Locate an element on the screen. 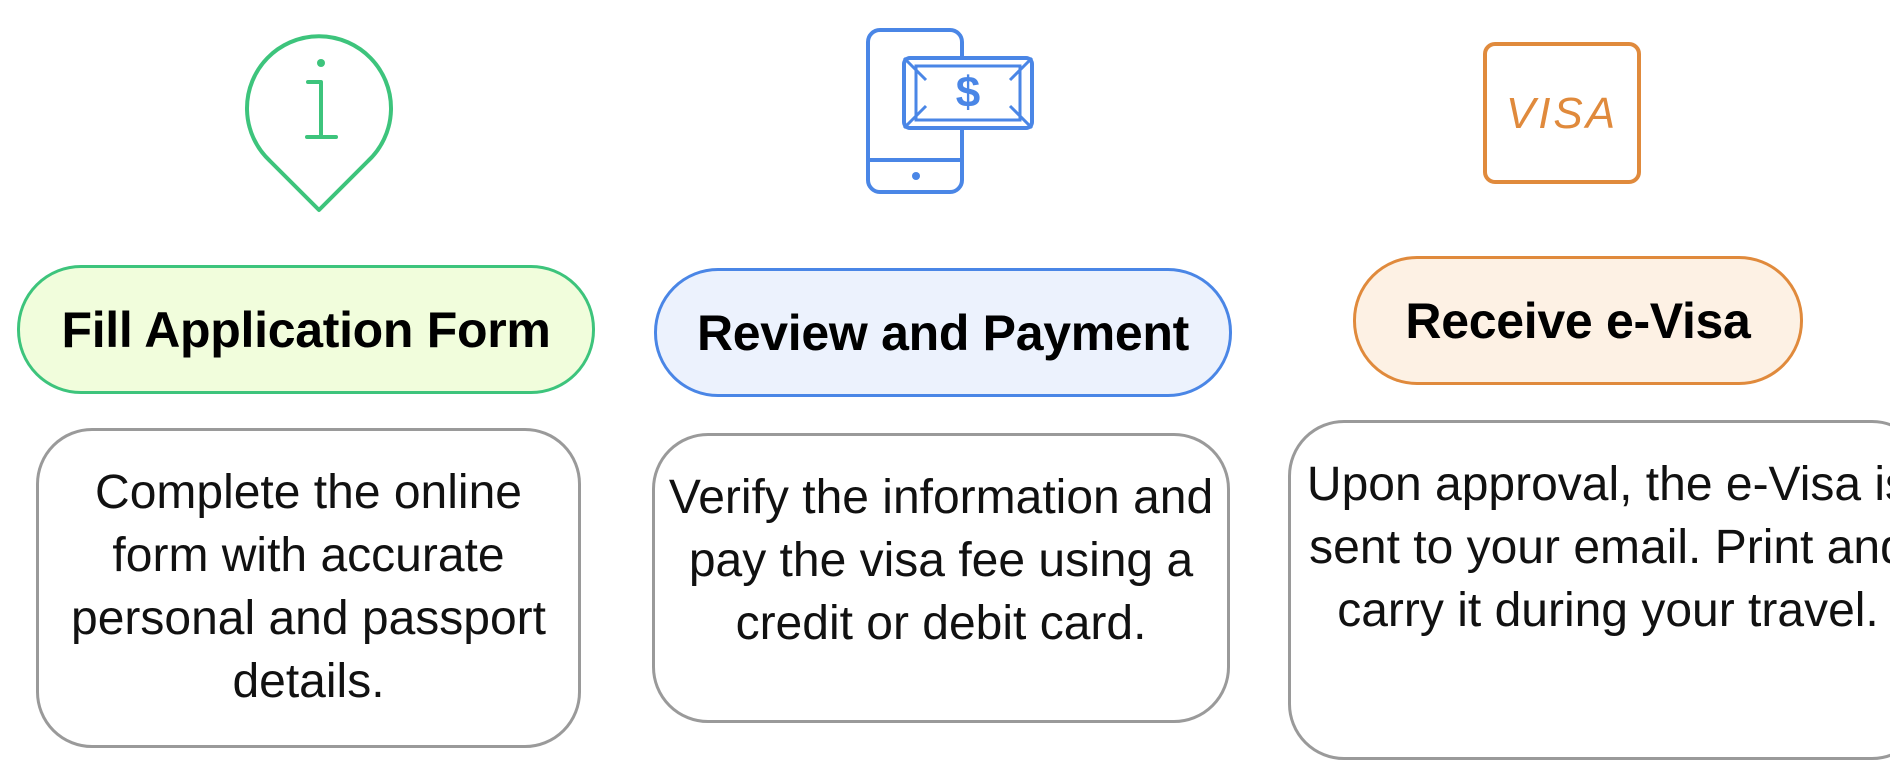 The height and width of the screenshot is (760, 1890). info-location-pin-icon is located at coordinates (319, 116).